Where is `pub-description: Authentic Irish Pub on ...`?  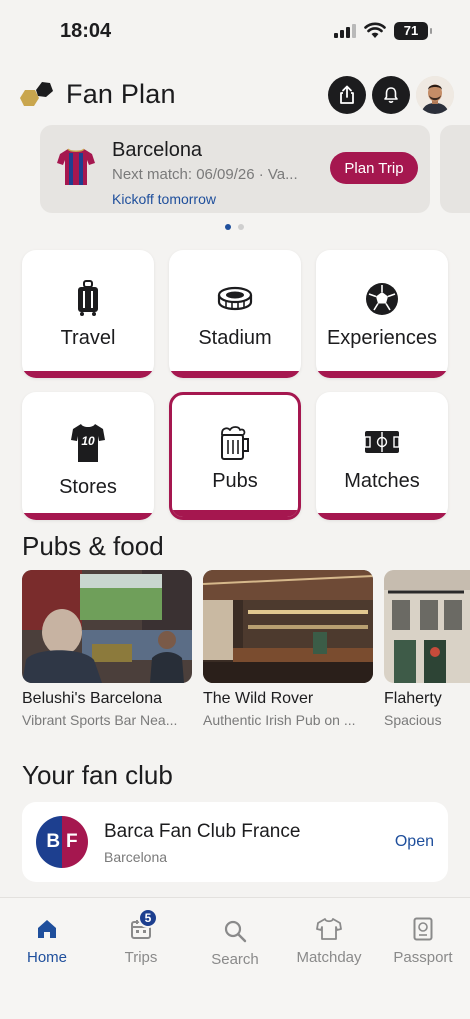
pub-description: Authentic Irish Pub on ... is located at coordinates (279, 720).